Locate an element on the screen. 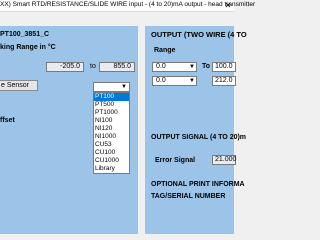 Image resolution: width=320 pixels, height=240 pixels. working-range-label: king Range in °C is located at coordinates (28, 47).